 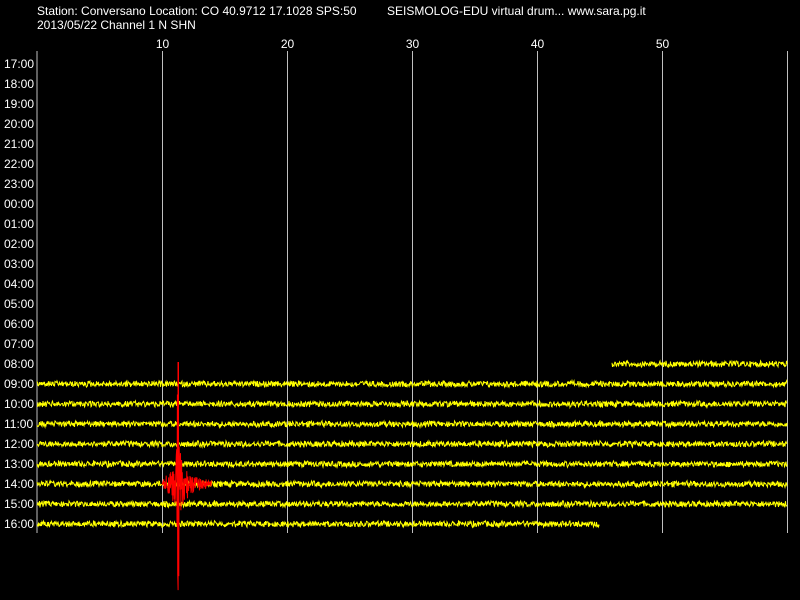 I want to click on hour-row-label: 10:00, so click(x=19, y=404).